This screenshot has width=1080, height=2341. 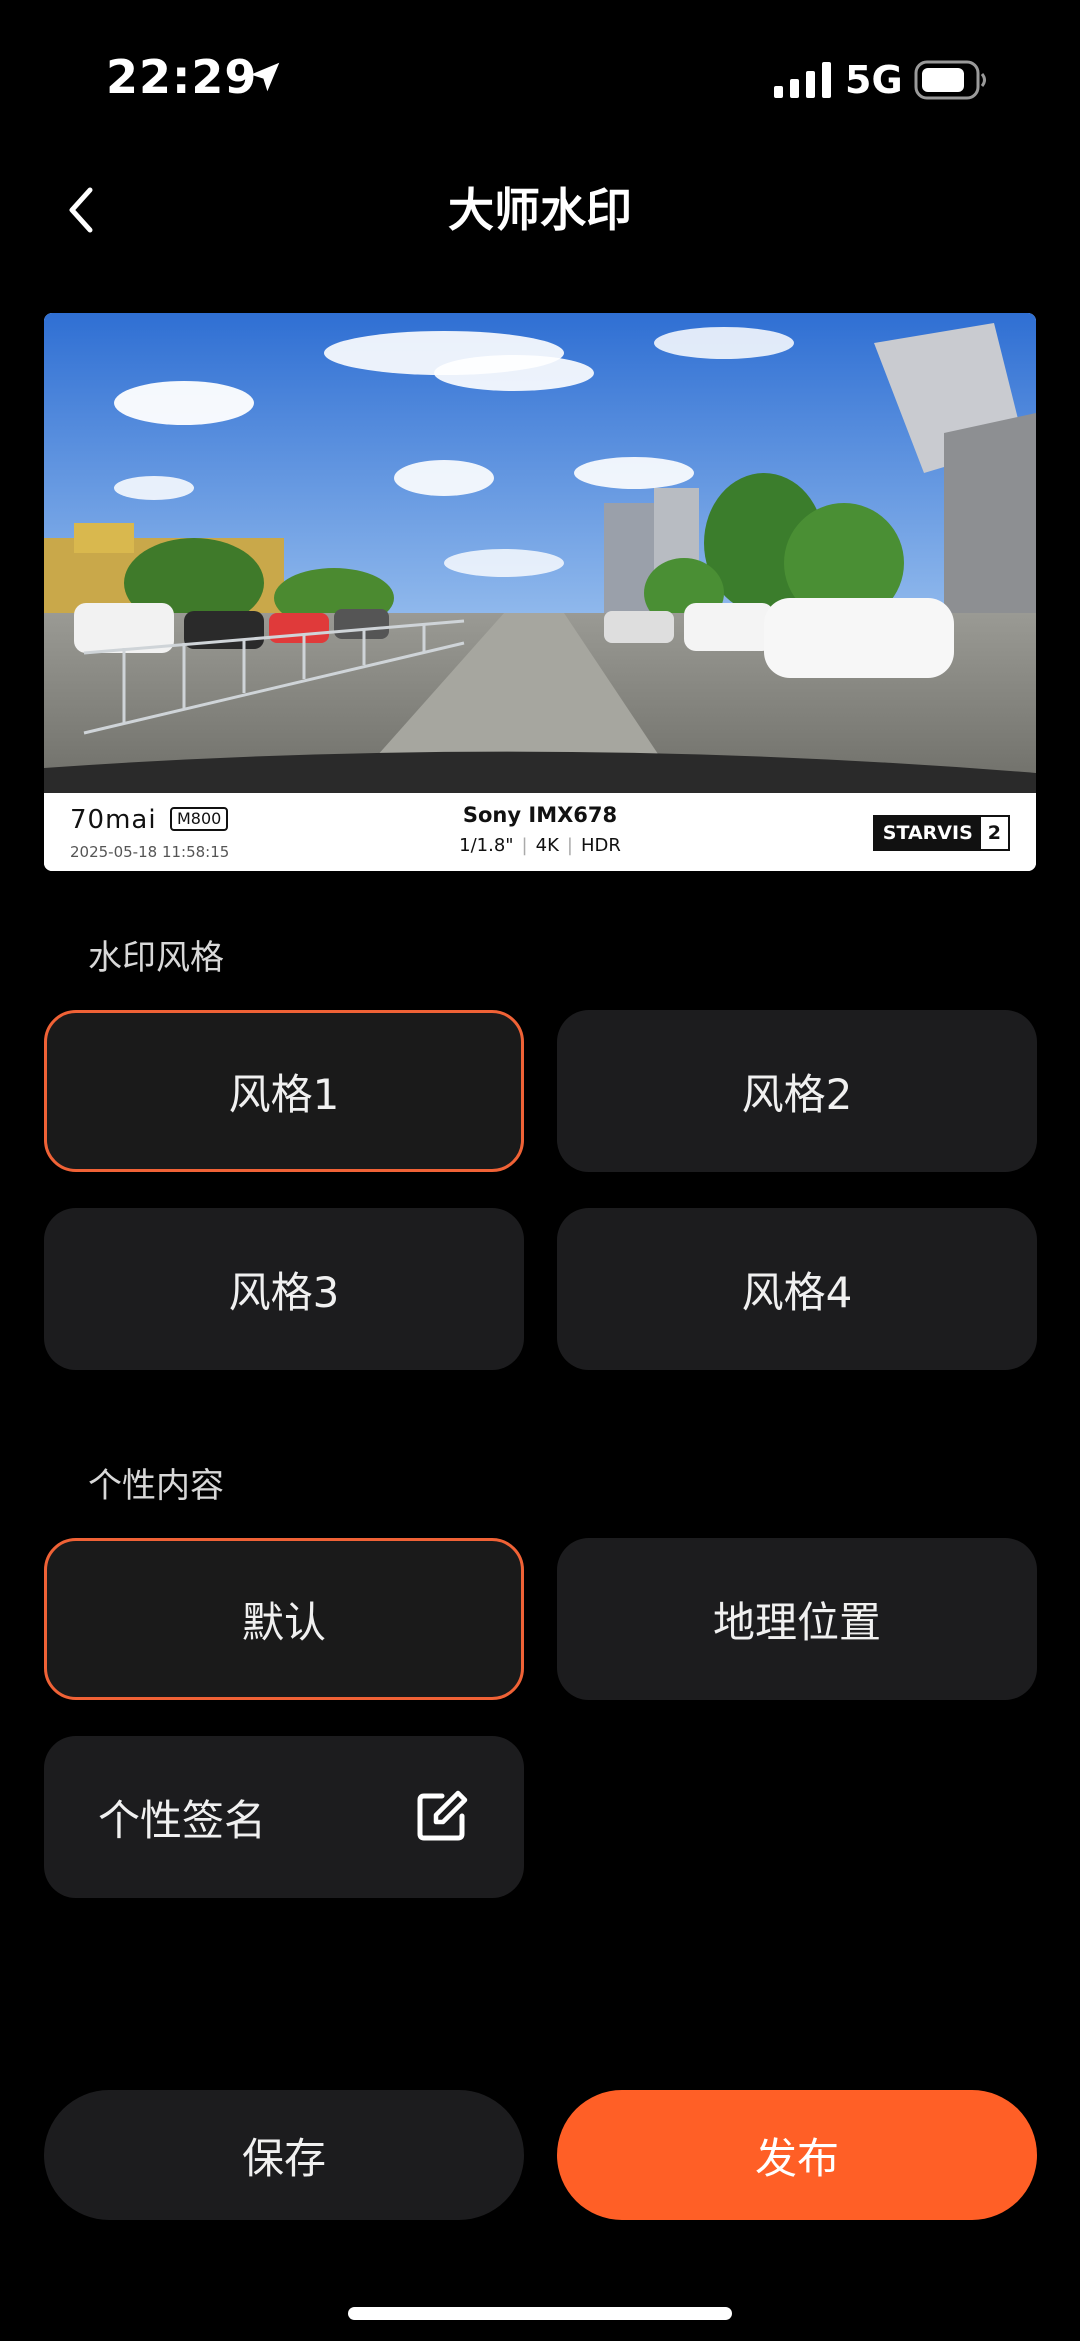 I want to click on content-option-signature: 个性签名, so click(x=284, y=1817).